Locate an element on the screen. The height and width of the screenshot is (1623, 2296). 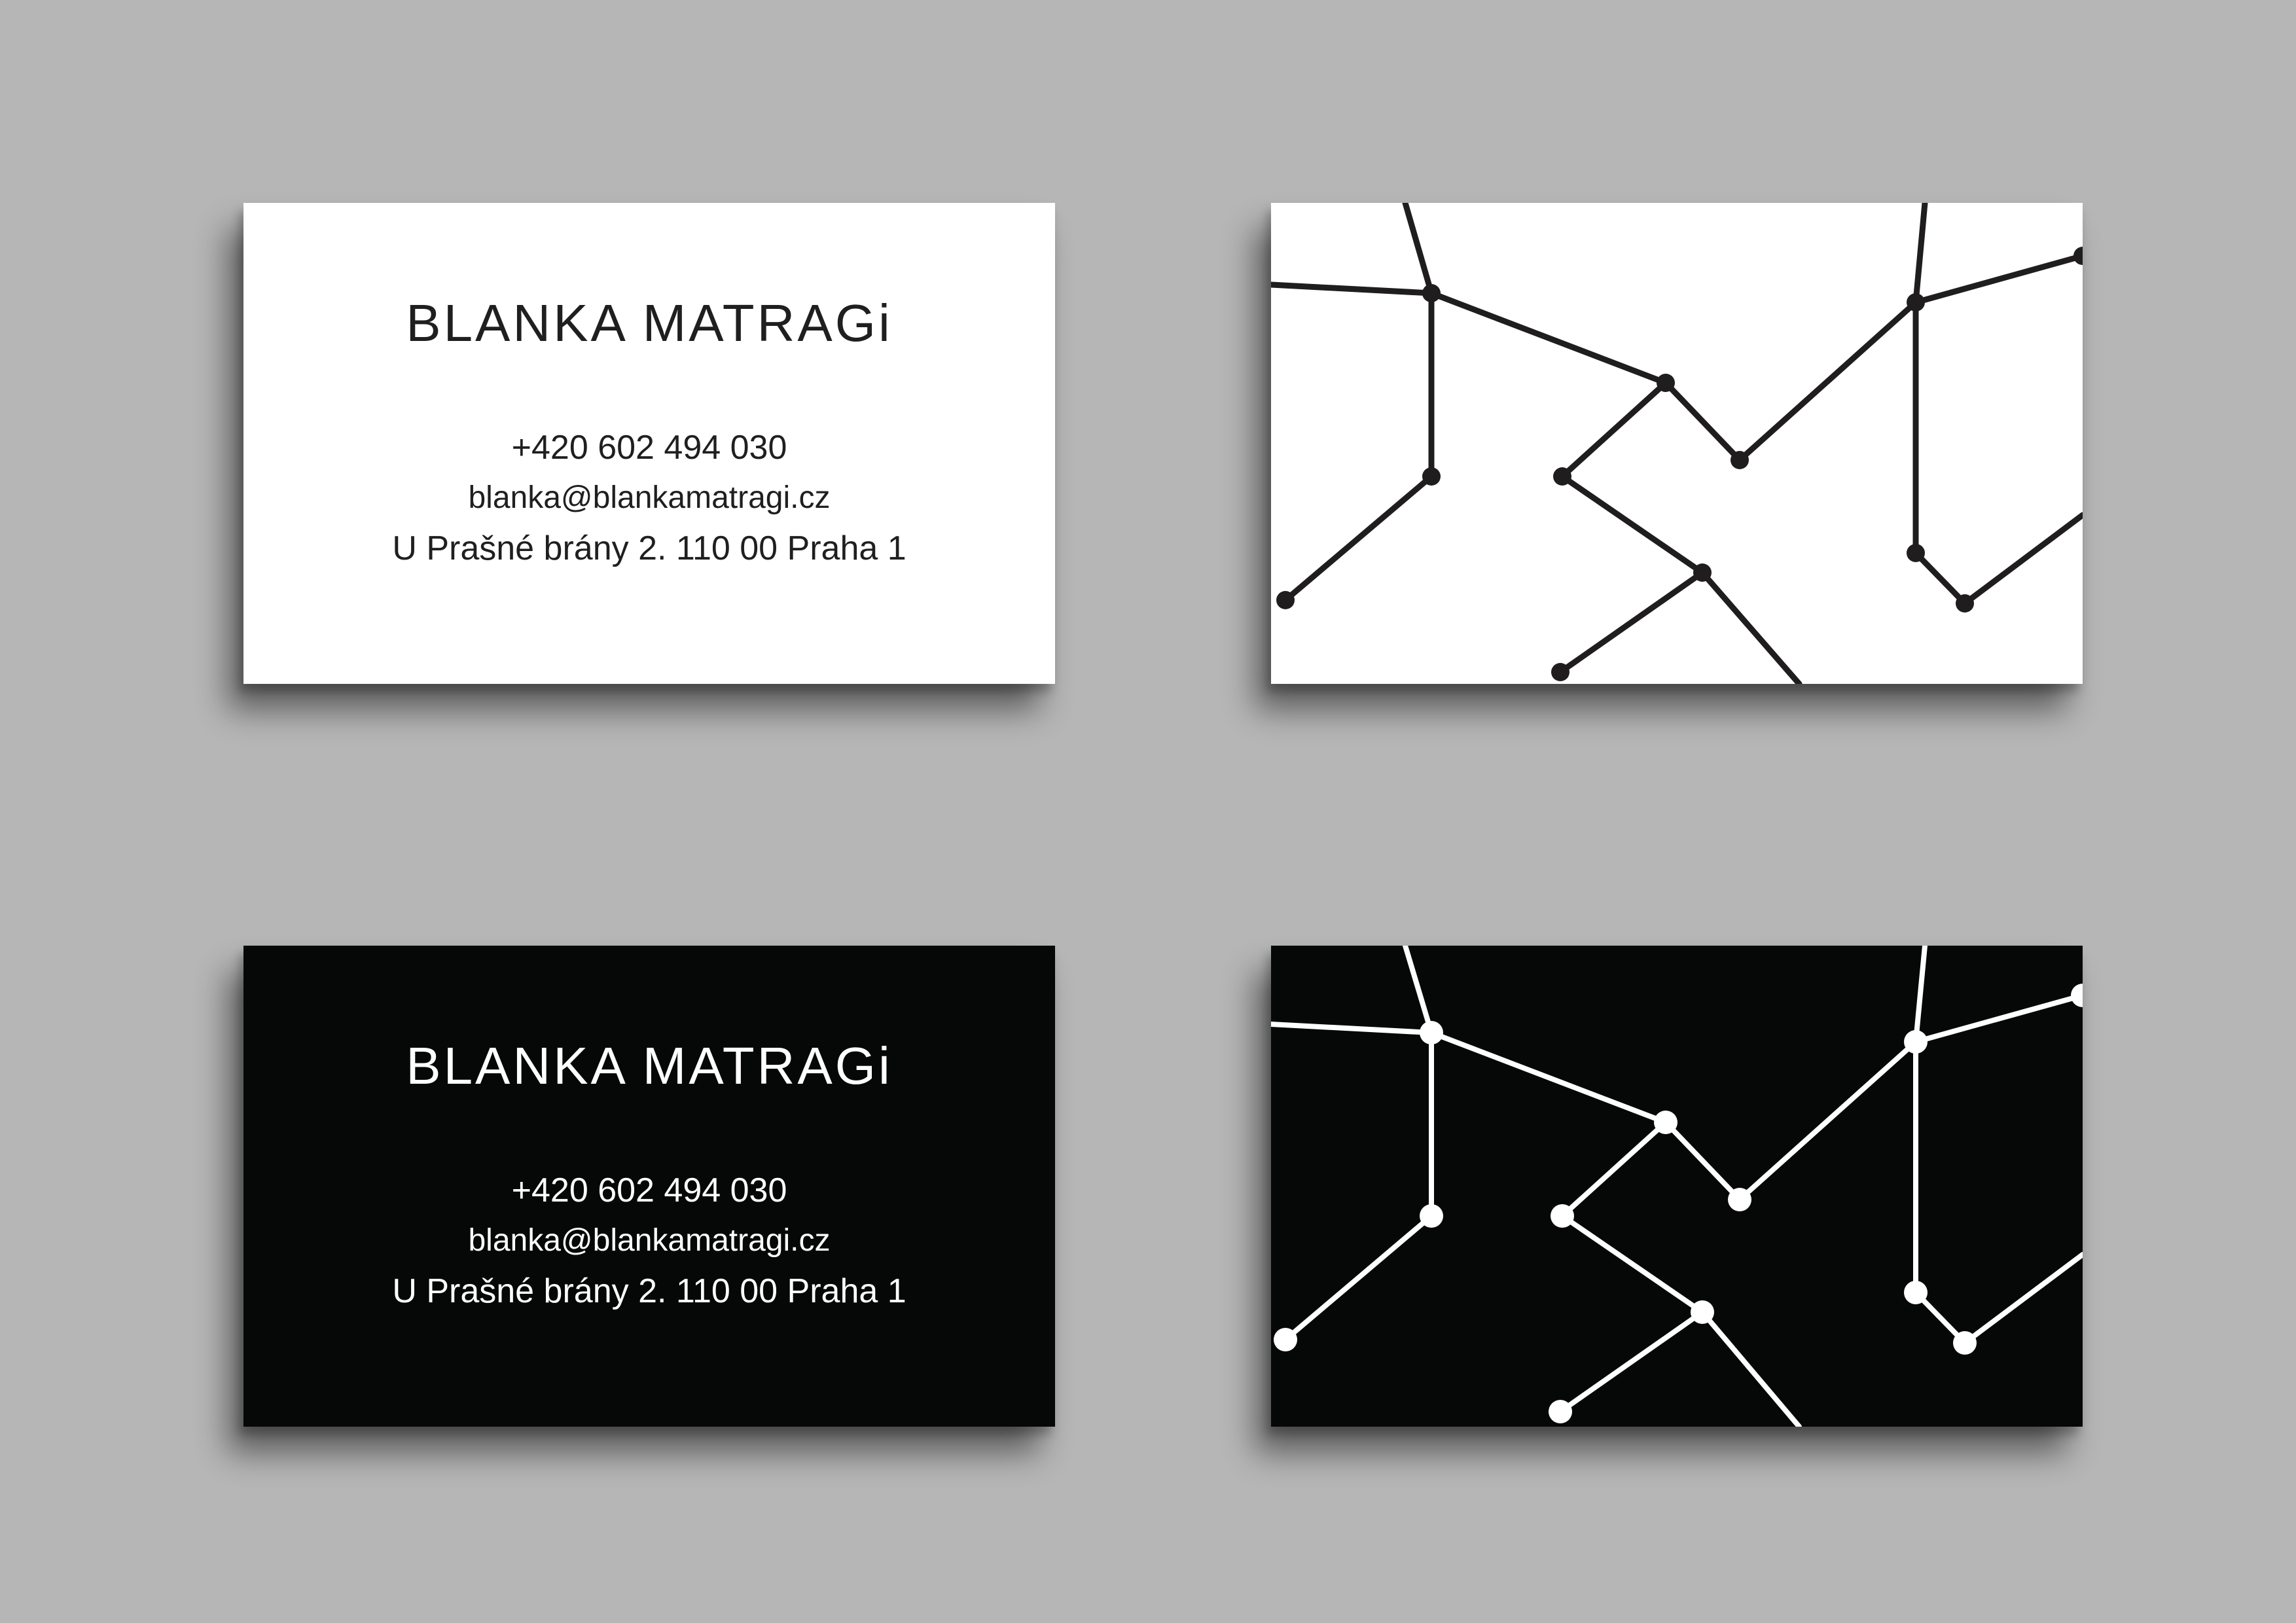
business-card-back-black is located at coordinates (1677, 1186).